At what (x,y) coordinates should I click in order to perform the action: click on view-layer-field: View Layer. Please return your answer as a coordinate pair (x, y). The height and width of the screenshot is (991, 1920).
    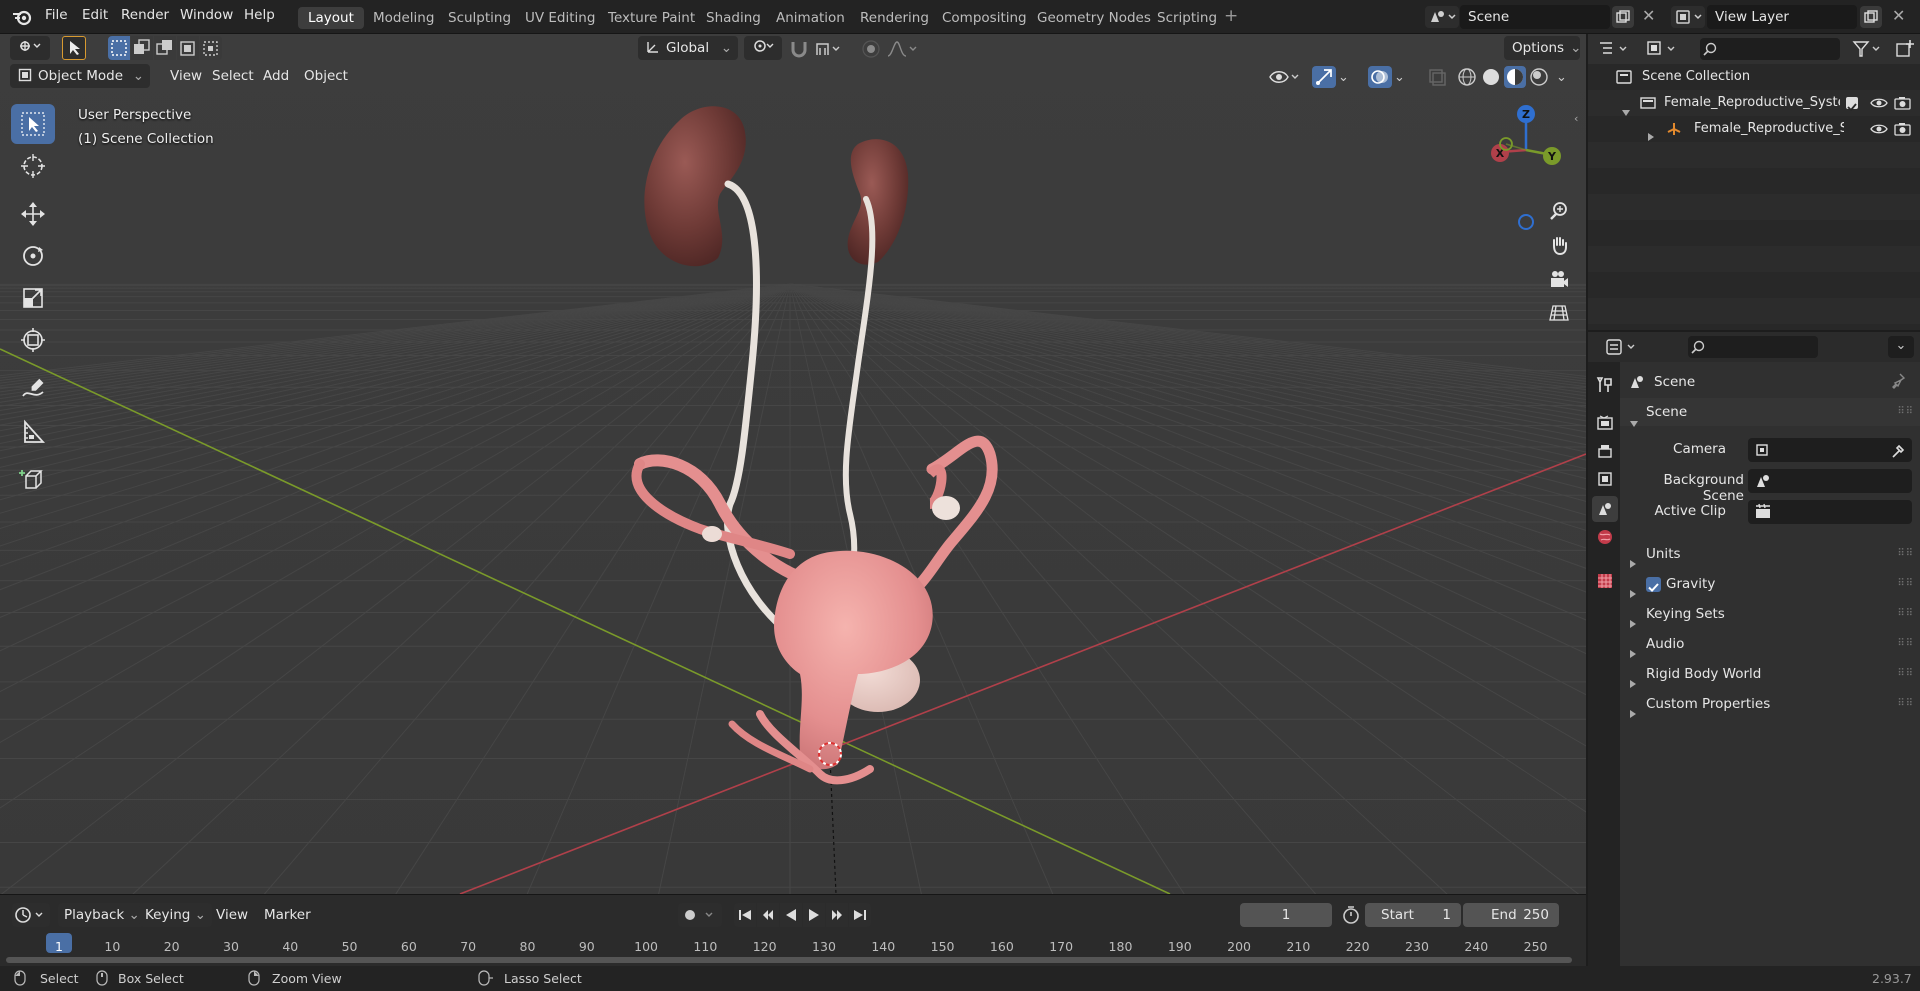
    Looking at the image, I should click on (1782, 17).